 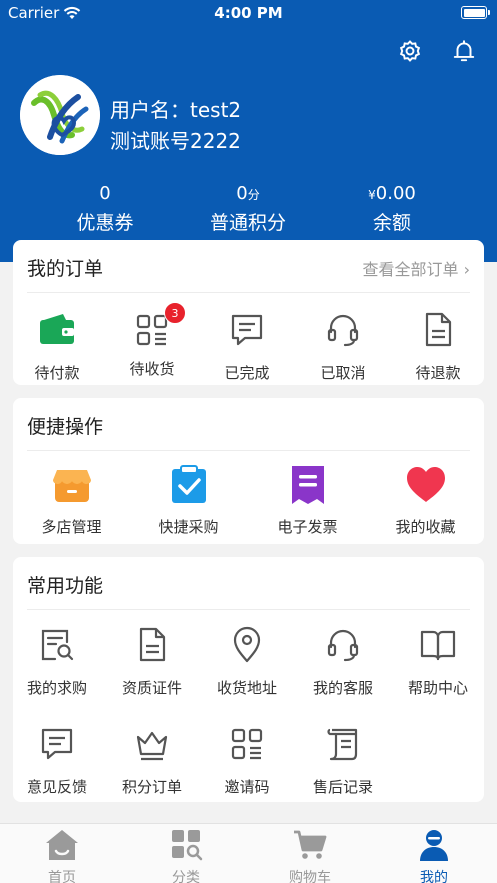 I want to click on common-item-label: 帮助中心, so click(x=437, y=688).